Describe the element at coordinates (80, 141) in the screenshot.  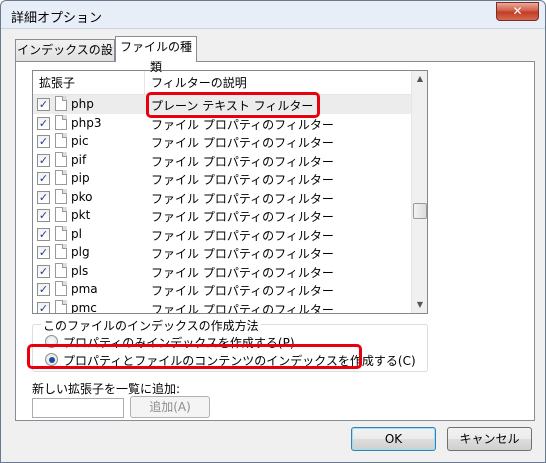
I see `row-extension: pic` at that location.